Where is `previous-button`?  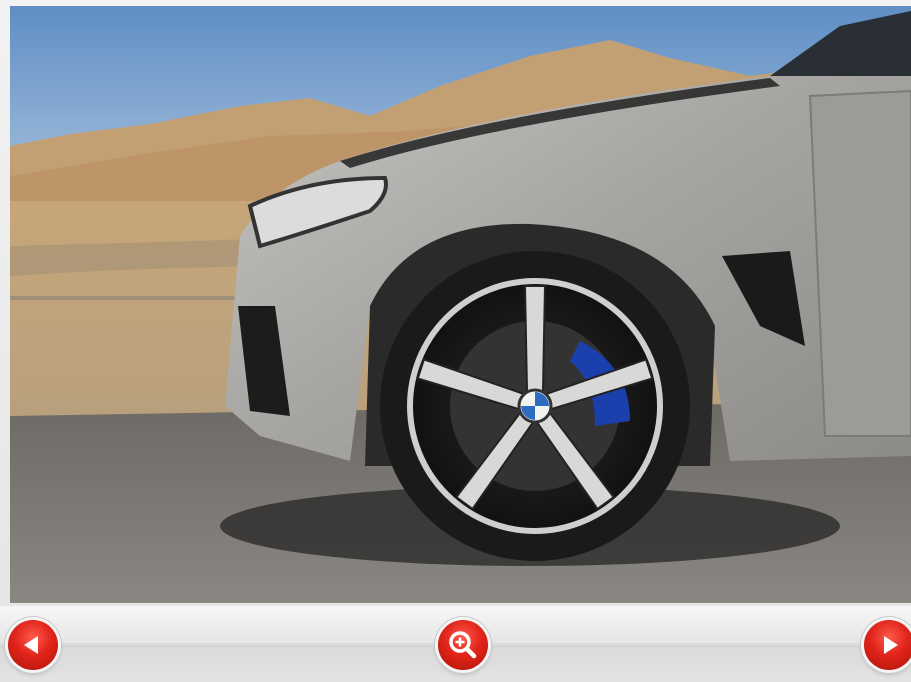
previous-button is located at coordinates (33, 645).